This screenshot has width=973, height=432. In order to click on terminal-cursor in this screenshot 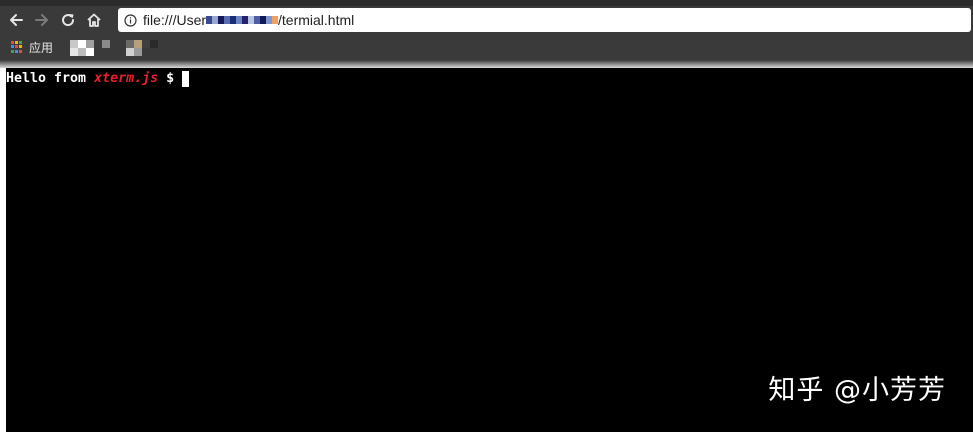, I will do `click(186, 78)`.